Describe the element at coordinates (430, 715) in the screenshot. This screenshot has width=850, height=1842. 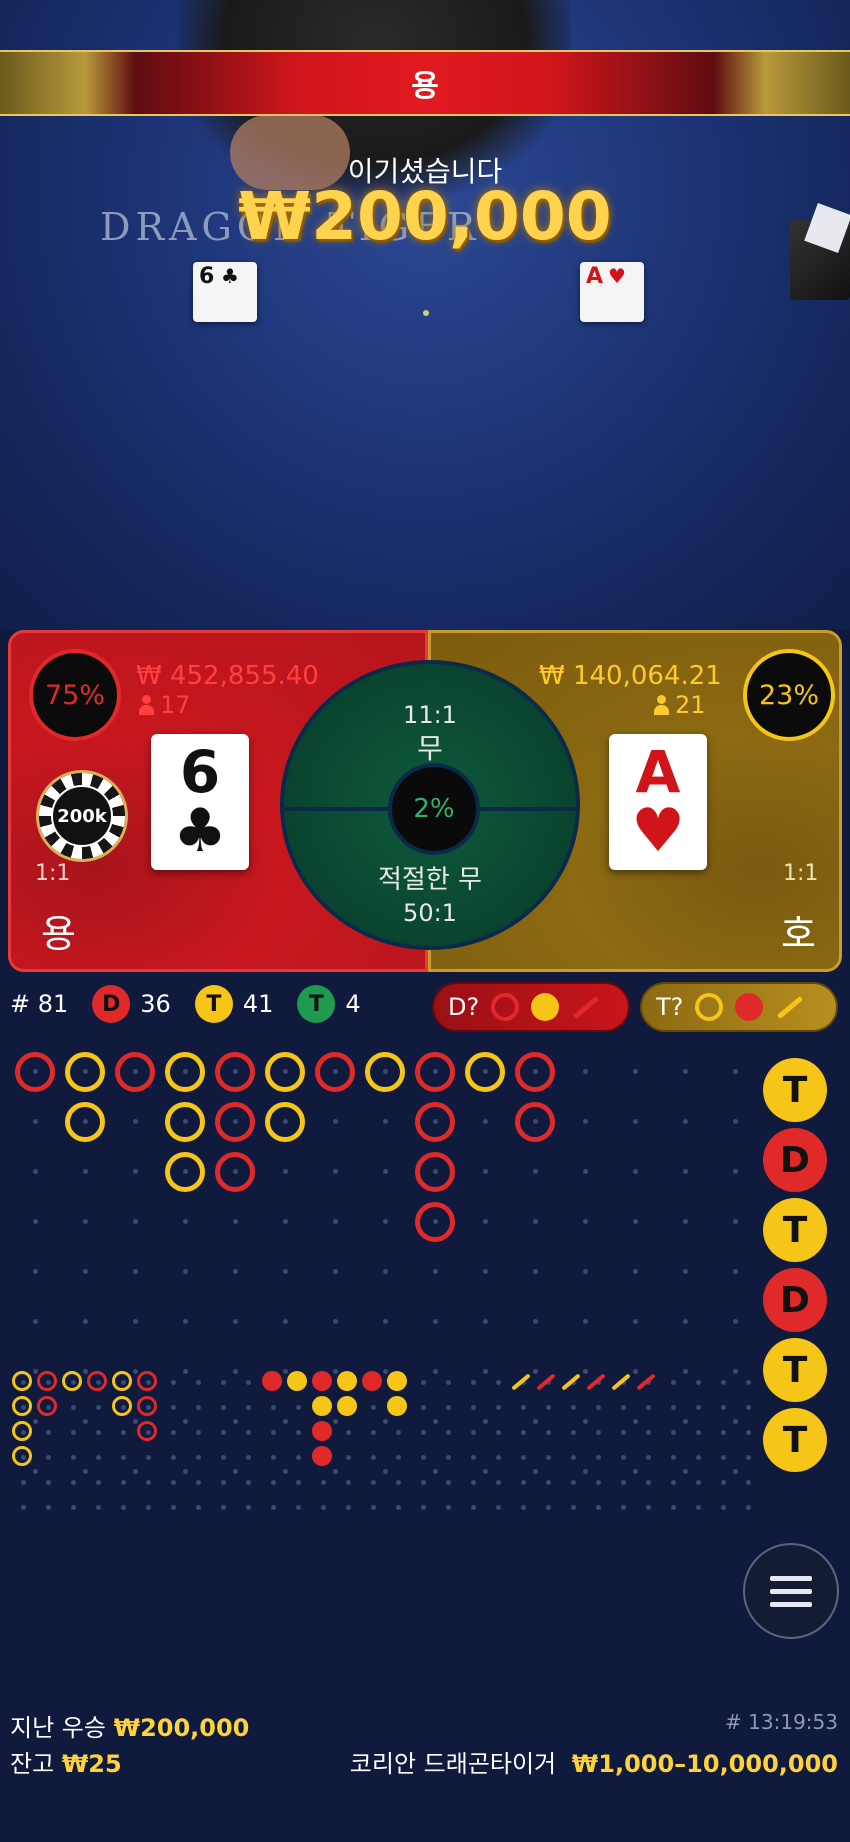
I see `tie-payout: 11:1` at that location.